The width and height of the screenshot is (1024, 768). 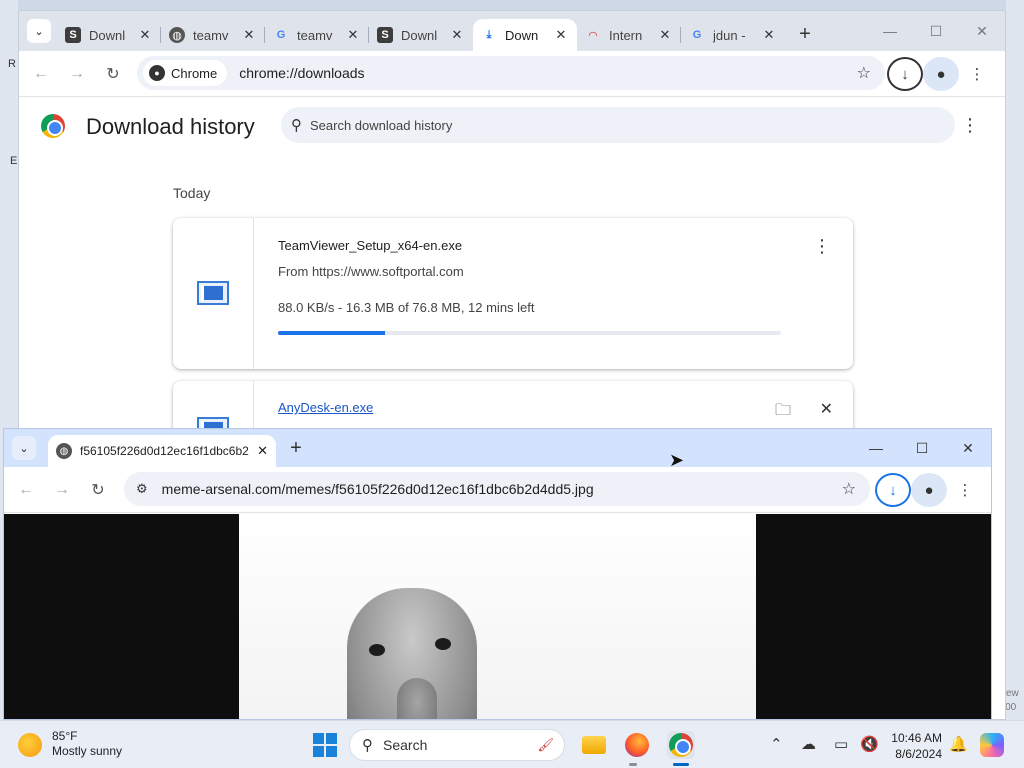 I want to click on system-clock: 10:46 AM 8/6/2024, so click(x=914, y=746).